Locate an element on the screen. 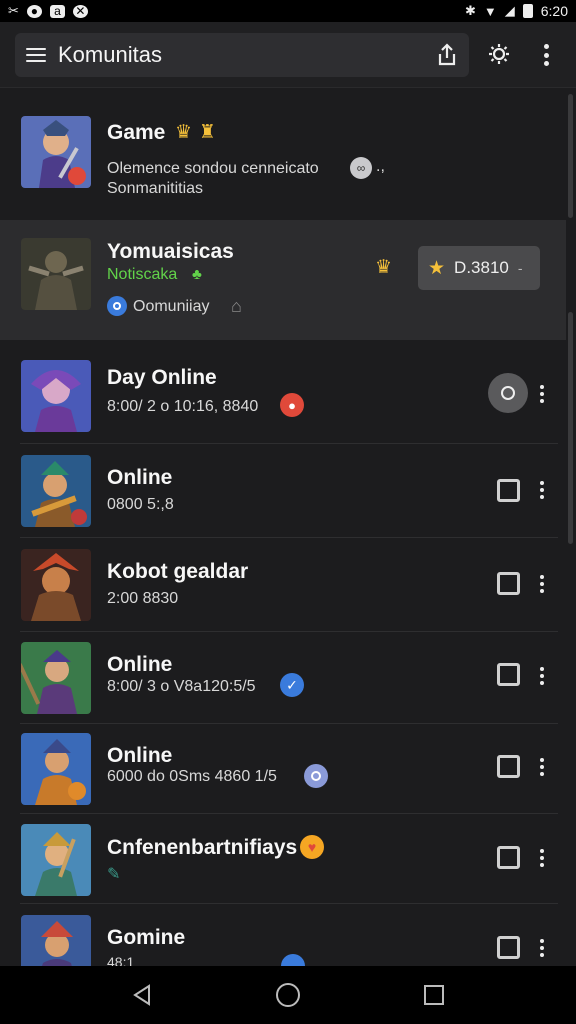 The height and width of the screenshot is (1024, 576). points-label: D.3810 is located at coordinates (481, 267).